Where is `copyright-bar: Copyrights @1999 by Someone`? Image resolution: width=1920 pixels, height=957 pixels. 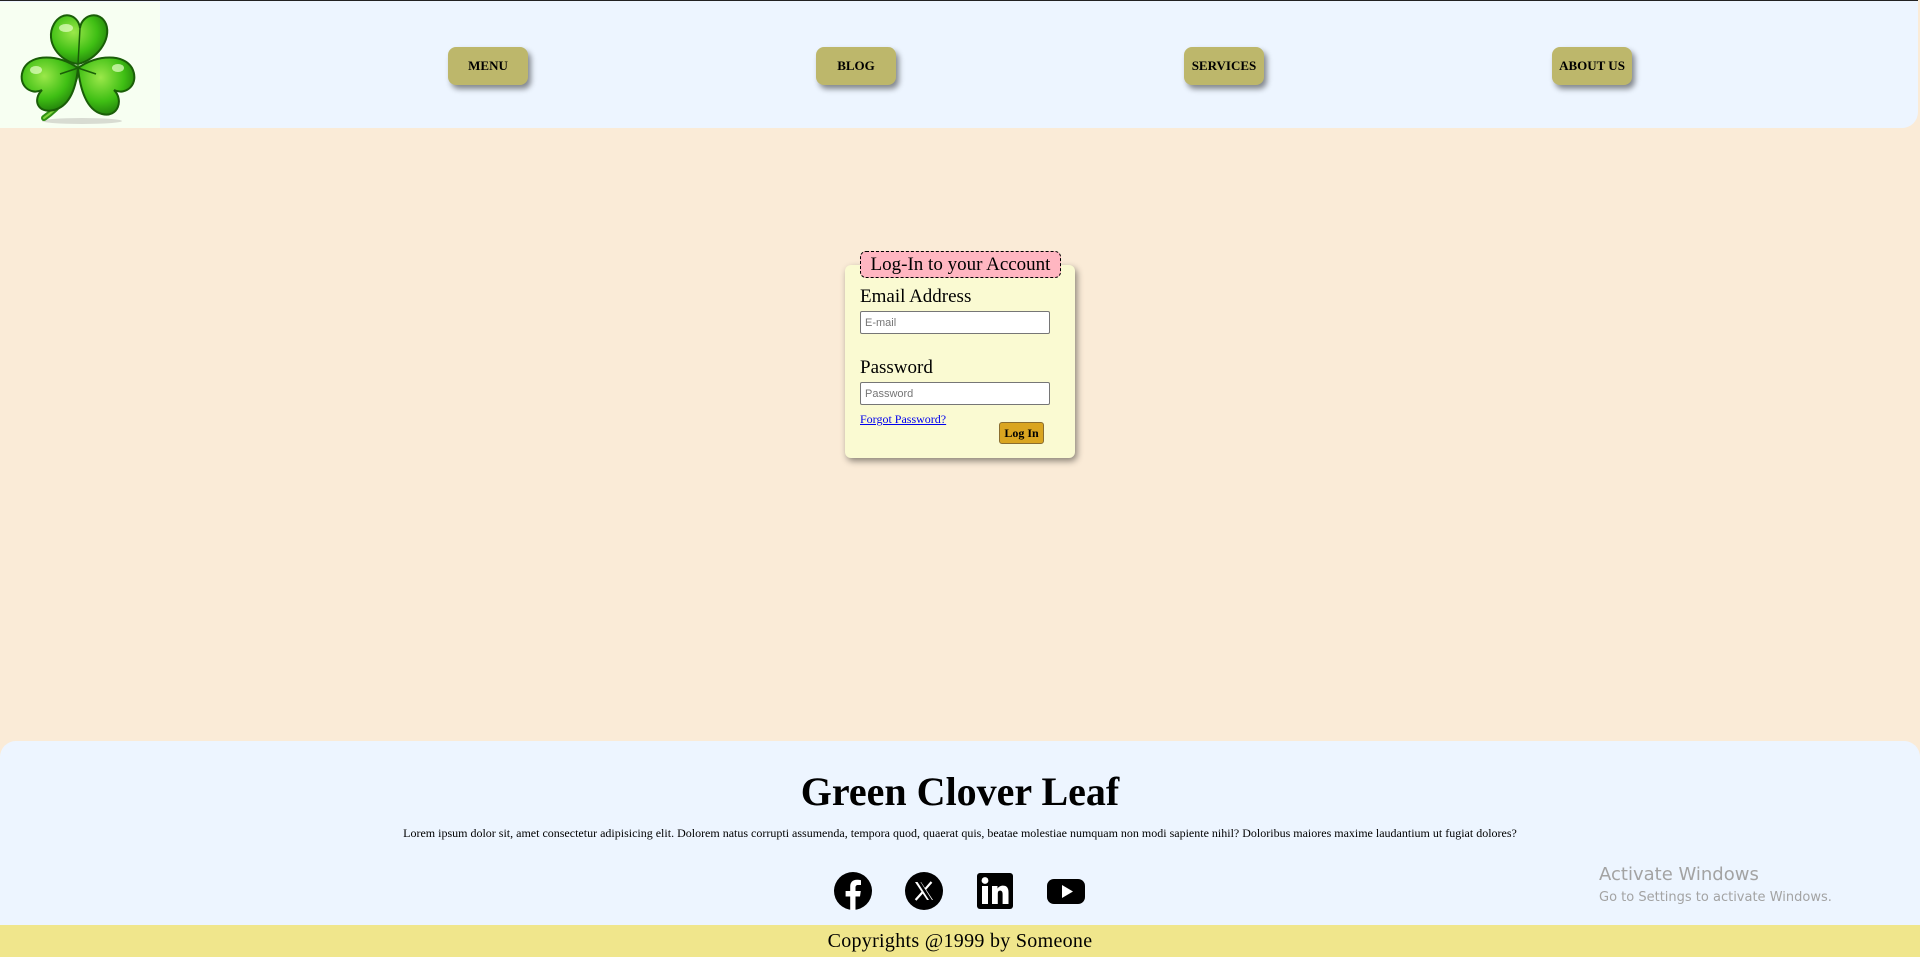 copyright-bar: Copyrights @1999 by Someone is located at coordinates (960, 941).